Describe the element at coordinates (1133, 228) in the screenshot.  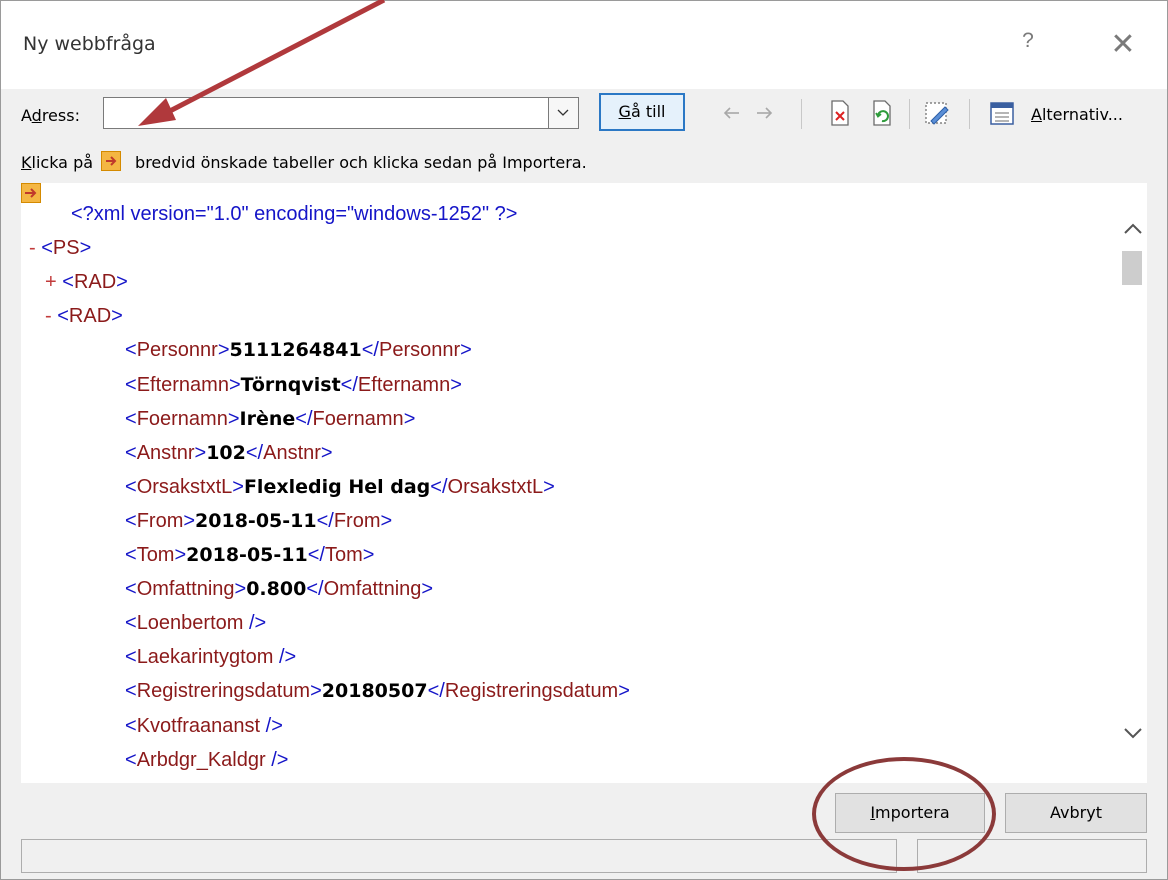
I see `scroll-up-icon` at that location.